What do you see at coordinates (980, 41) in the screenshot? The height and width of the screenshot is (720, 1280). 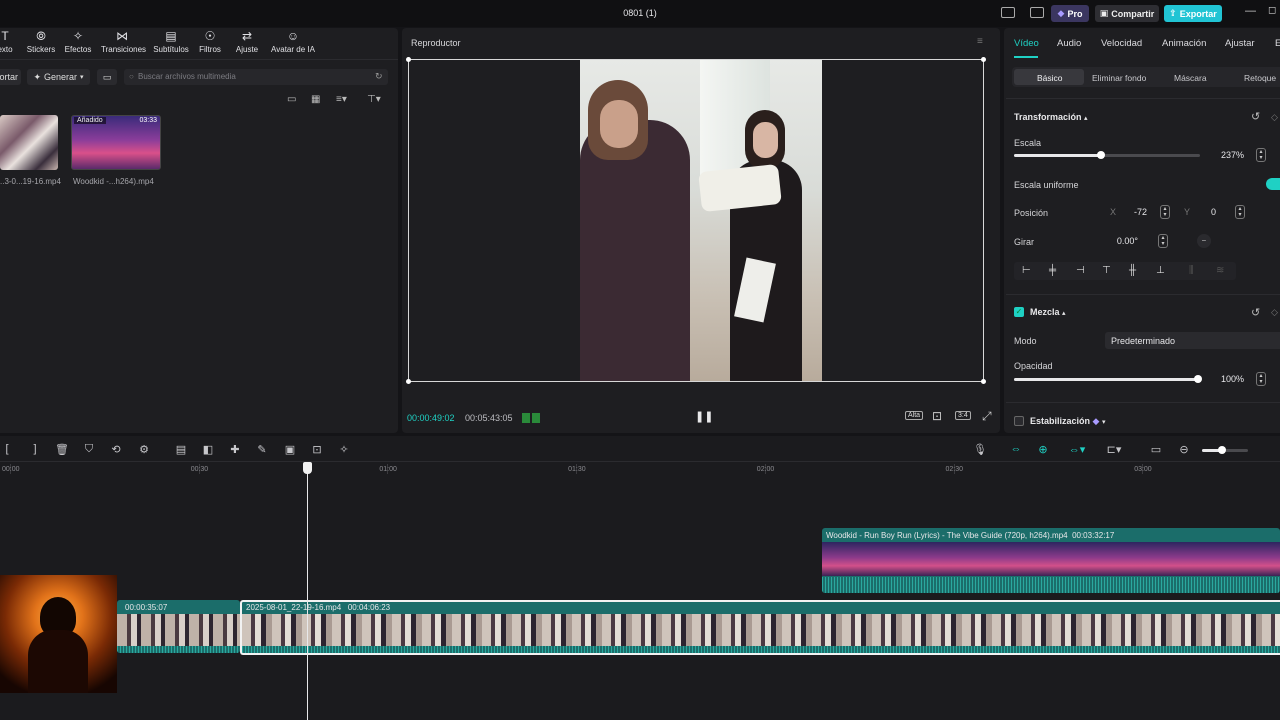 I see `menu-icon: ≡` at bounding box center [980, 41].